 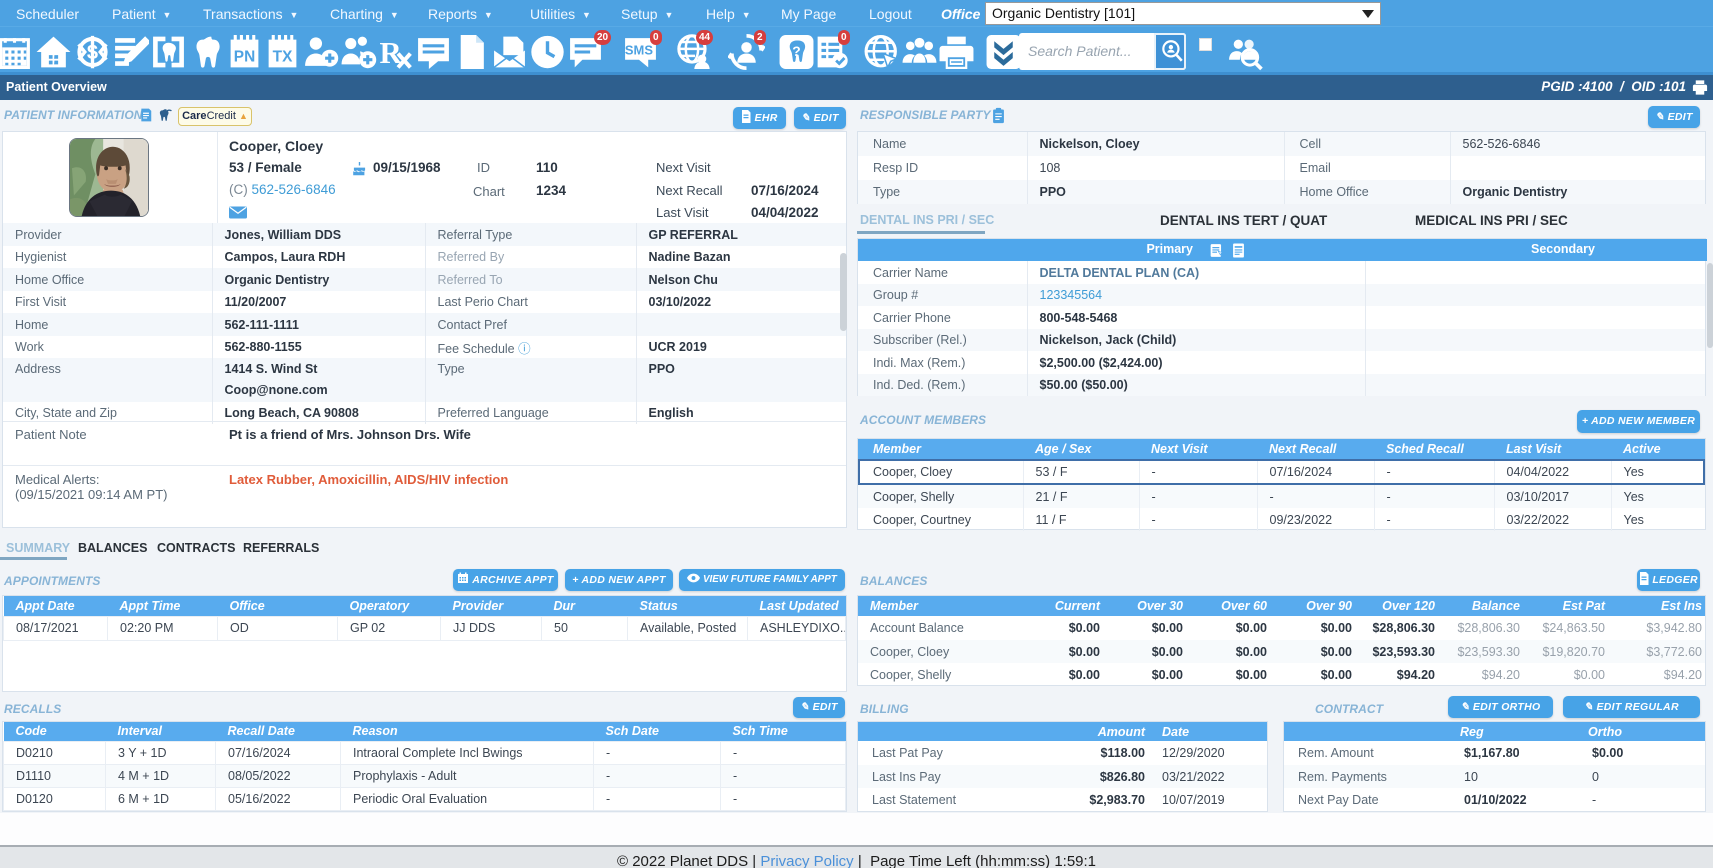 I want to click on svg-text: SMS, so click(x=639, y=49).